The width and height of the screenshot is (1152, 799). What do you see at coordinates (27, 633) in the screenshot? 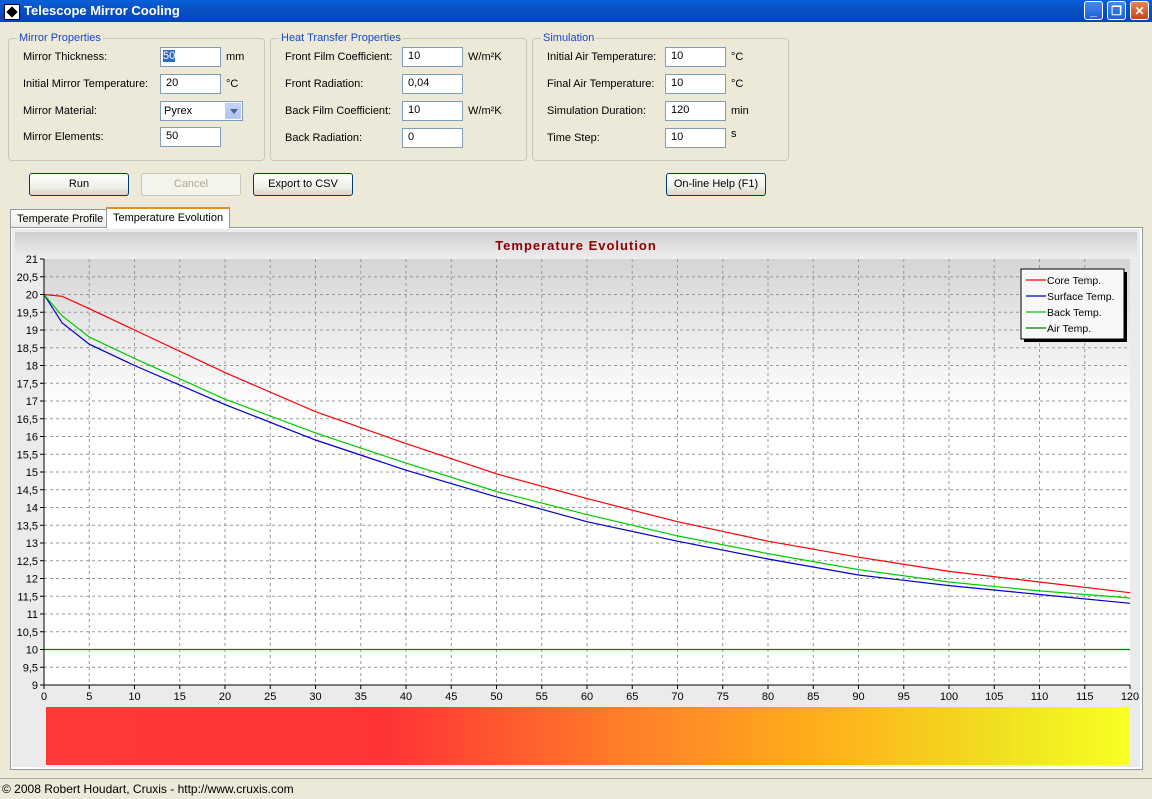
I see `y-tick-label: 10,5` at bounding box center [27, 633].